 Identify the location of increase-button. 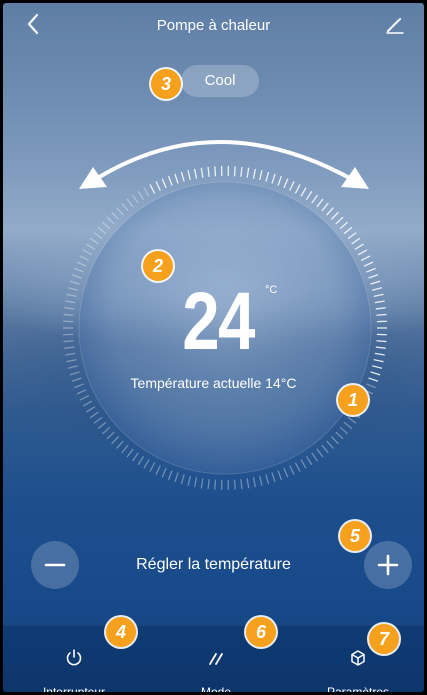
(388, 565).